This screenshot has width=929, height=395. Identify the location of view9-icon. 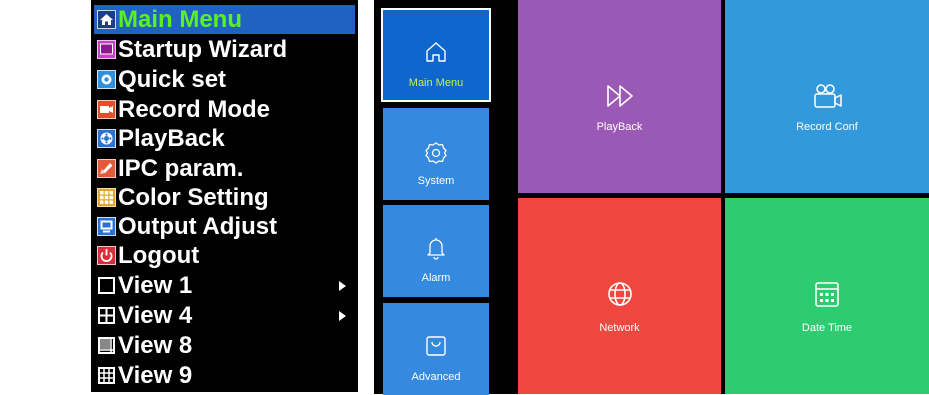
(106, 375).